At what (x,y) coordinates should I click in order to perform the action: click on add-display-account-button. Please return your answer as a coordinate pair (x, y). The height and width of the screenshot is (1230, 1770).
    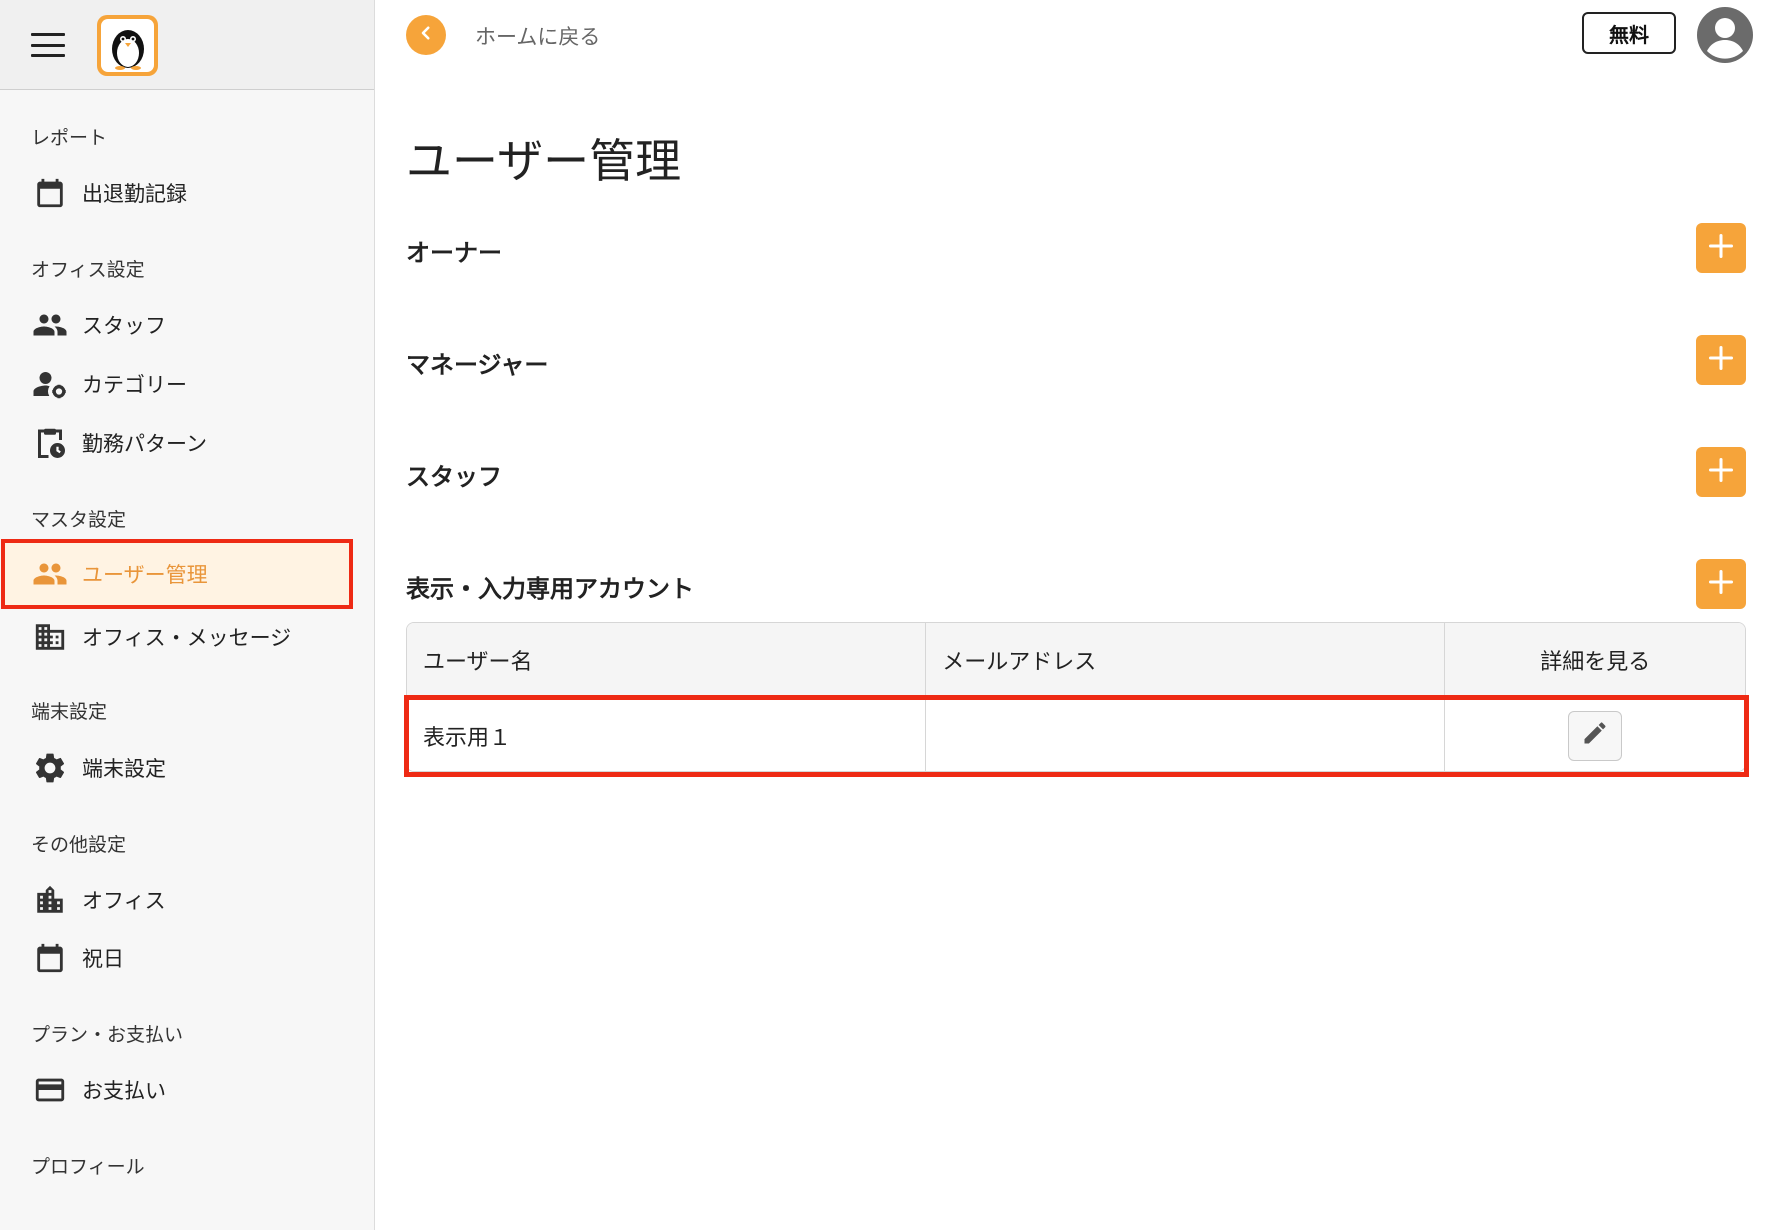
    Looking at the image, I should click on (1721, 584).